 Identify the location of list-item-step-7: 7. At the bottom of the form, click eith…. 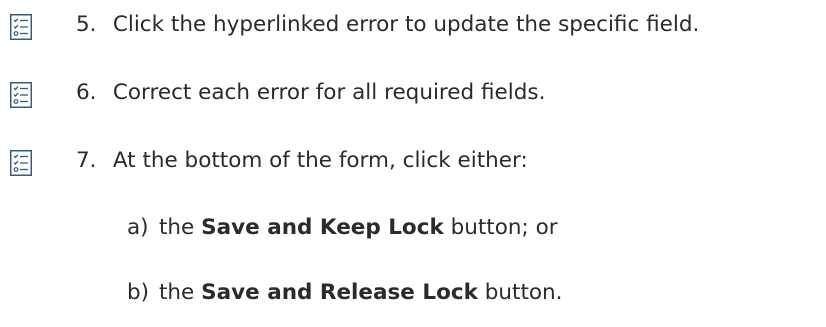
(302, 161).